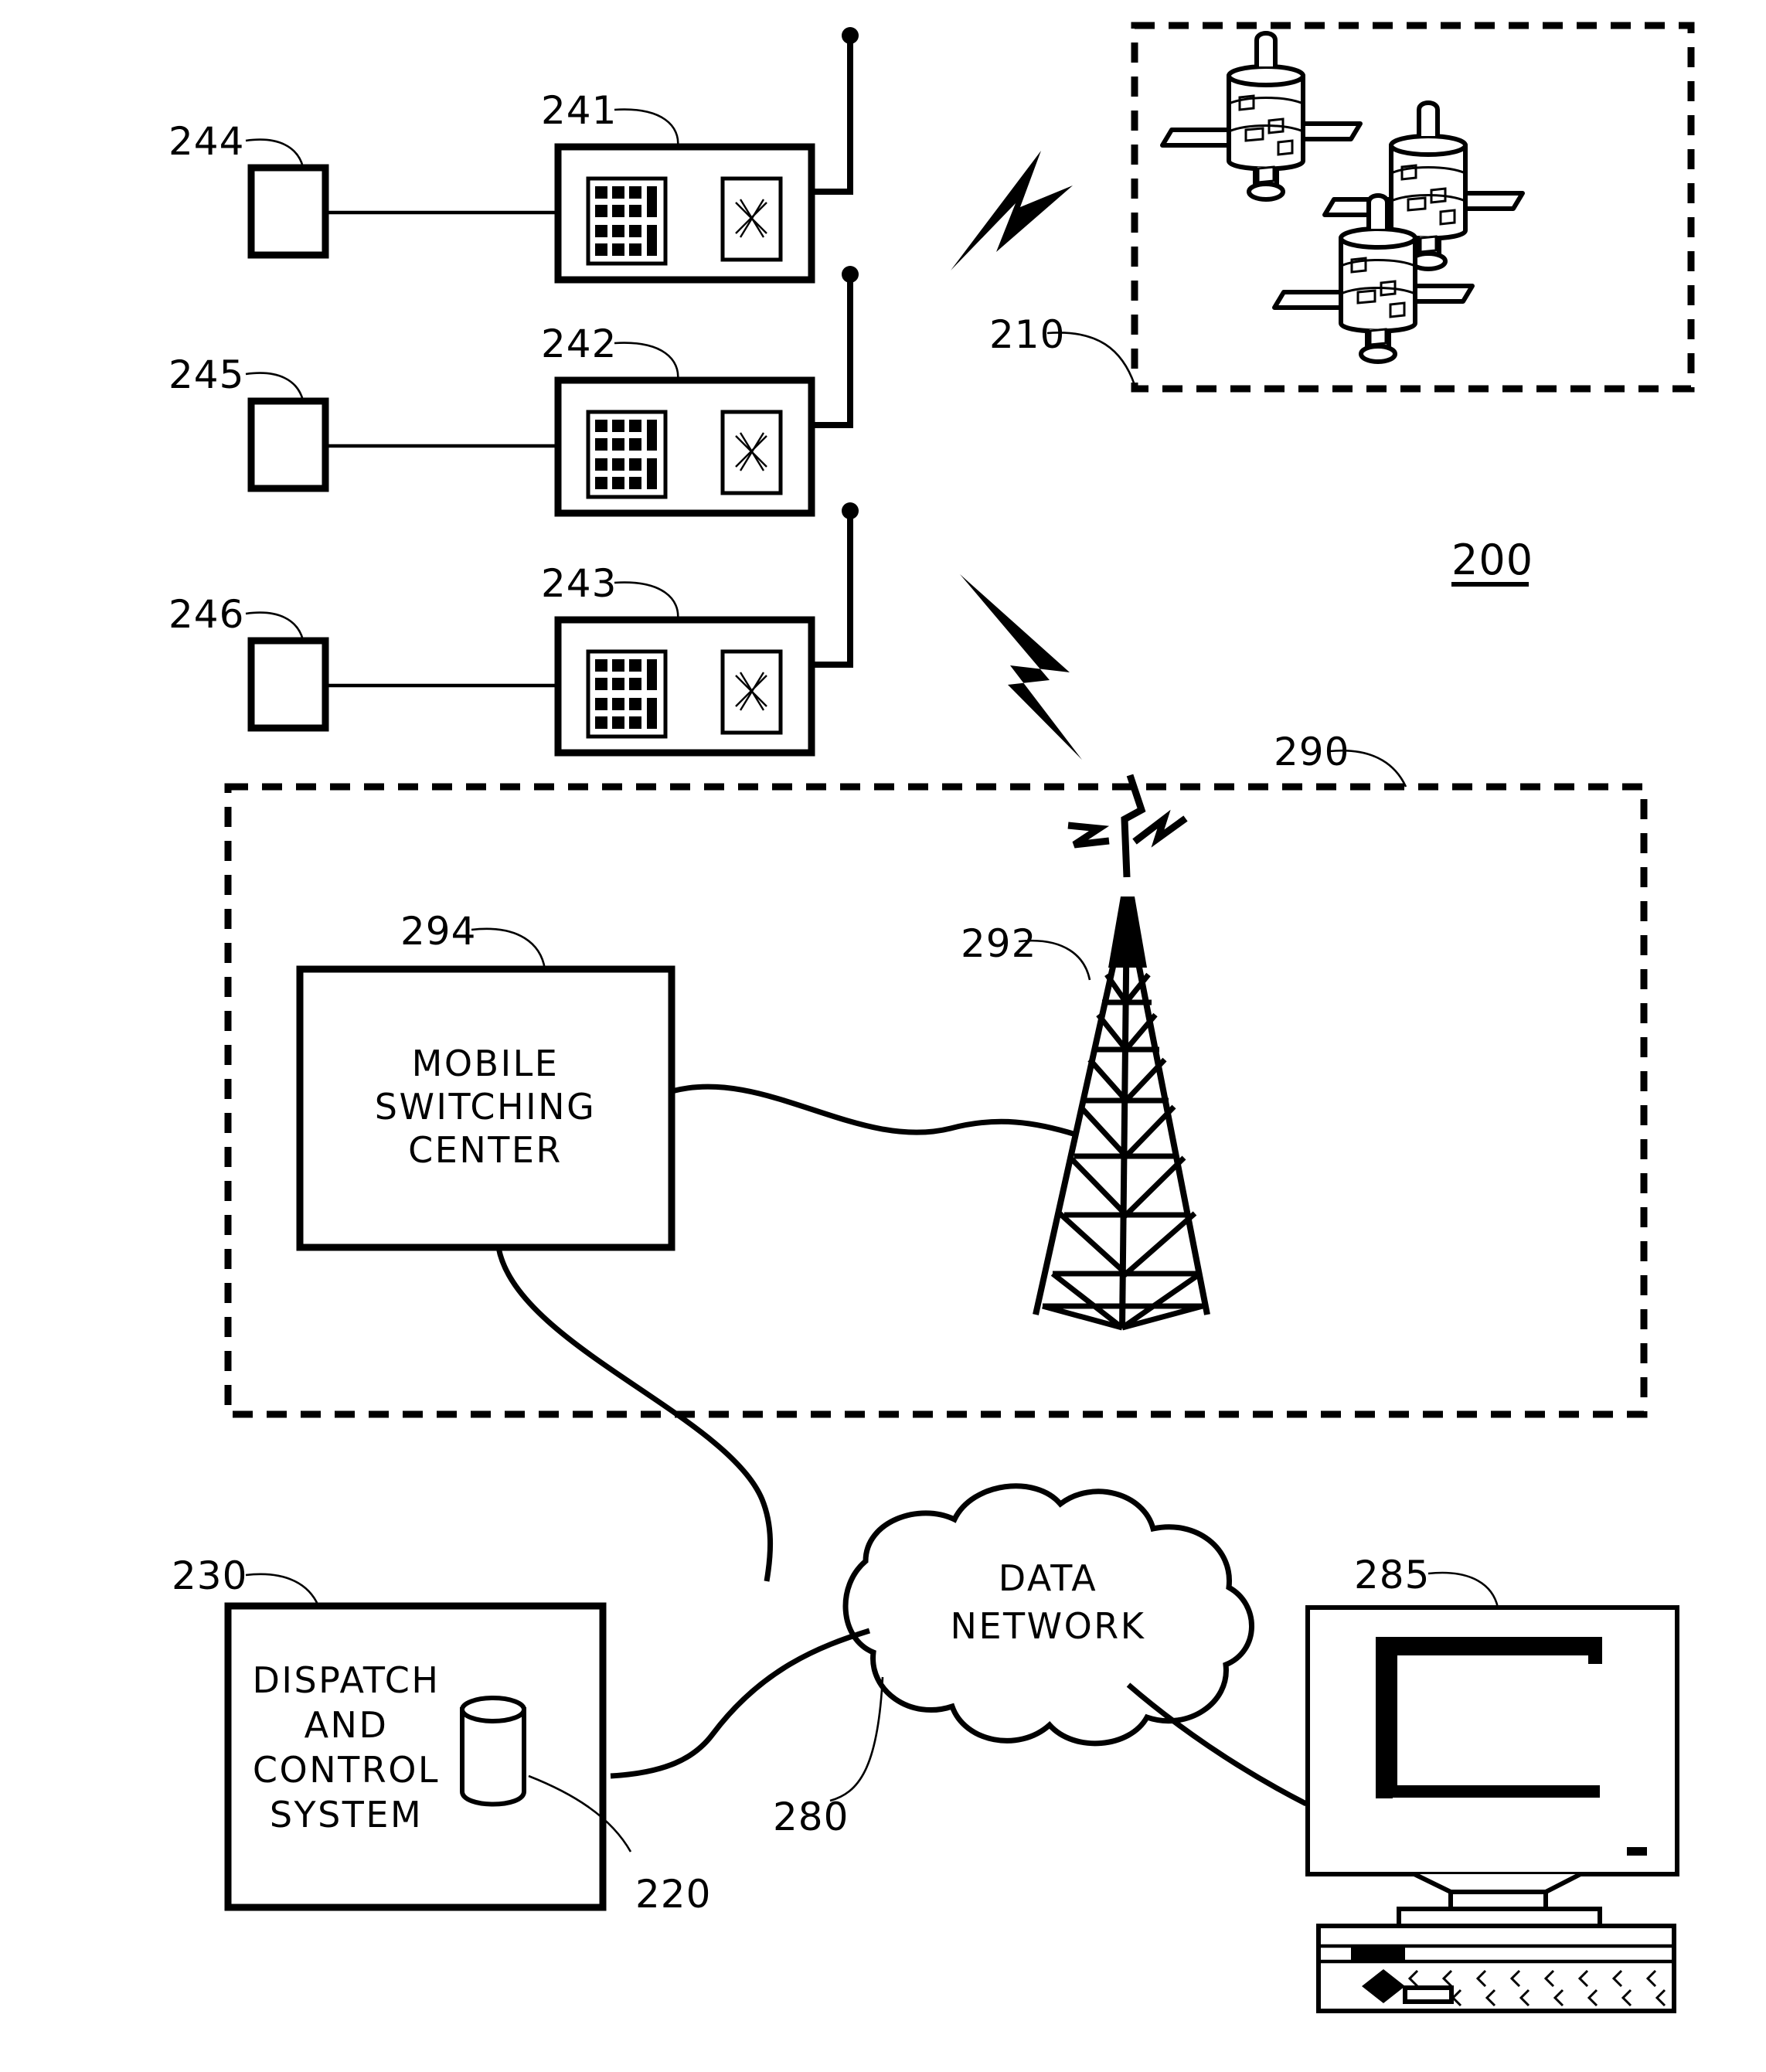 This screenshot has height=2072, width=1766. I want to click on cloud-line-1: DATA, so click(1049, 1578).